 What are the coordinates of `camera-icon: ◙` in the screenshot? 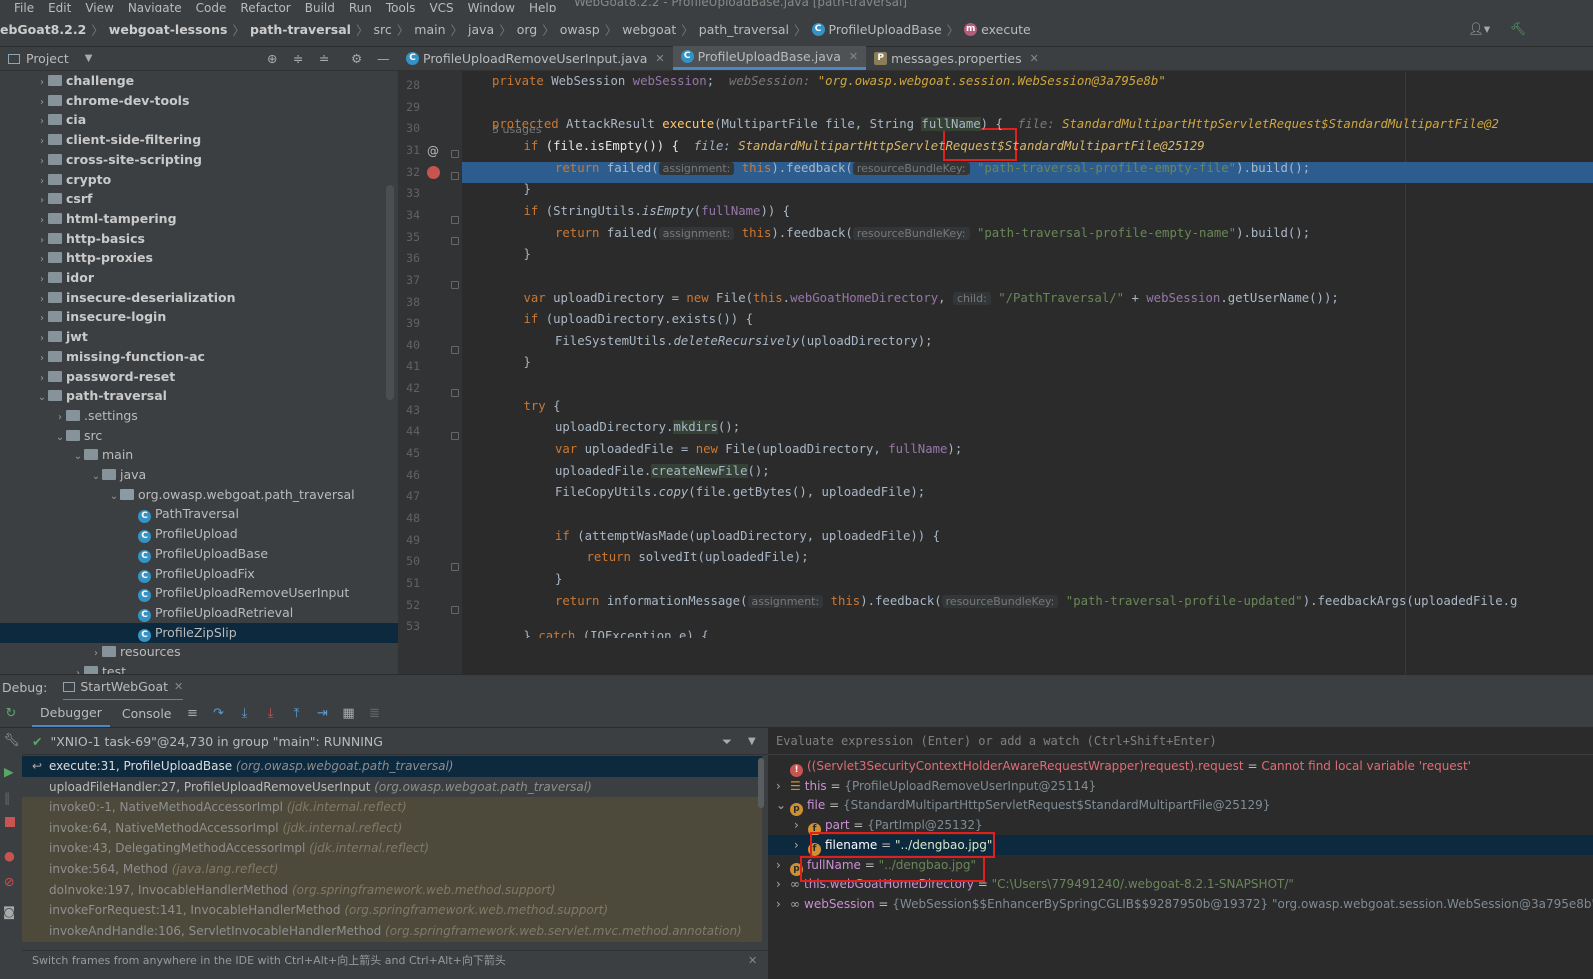 It's located at (9, 911).